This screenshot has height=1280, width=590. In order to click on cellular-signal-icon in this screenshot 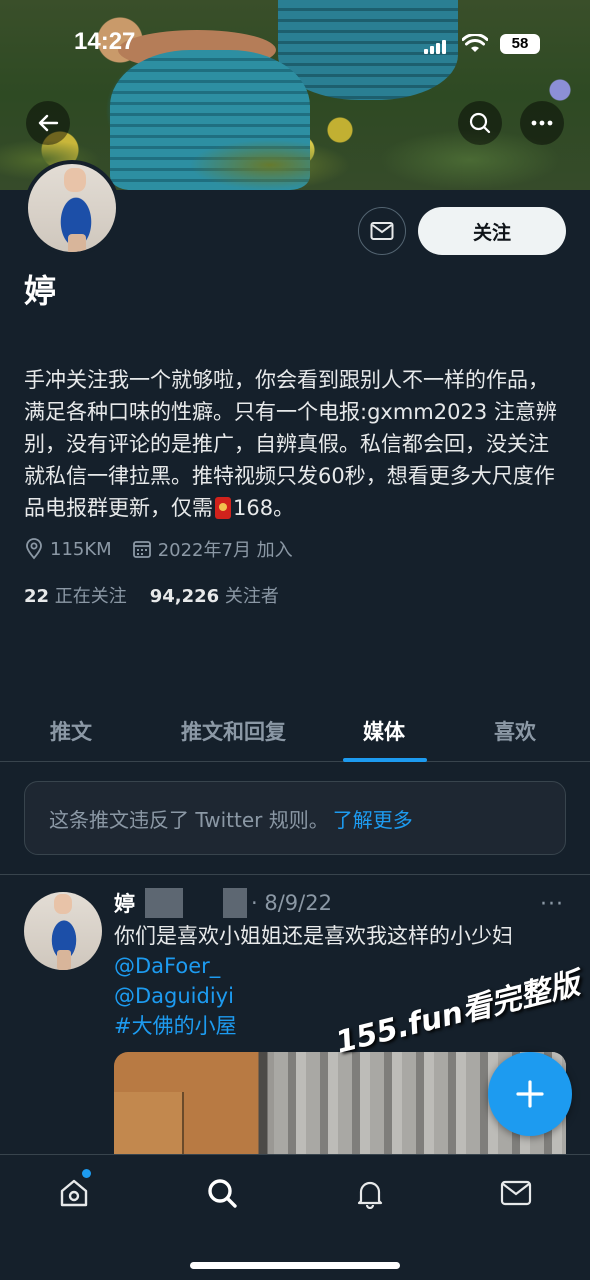, I will do `click(435, 47)`.